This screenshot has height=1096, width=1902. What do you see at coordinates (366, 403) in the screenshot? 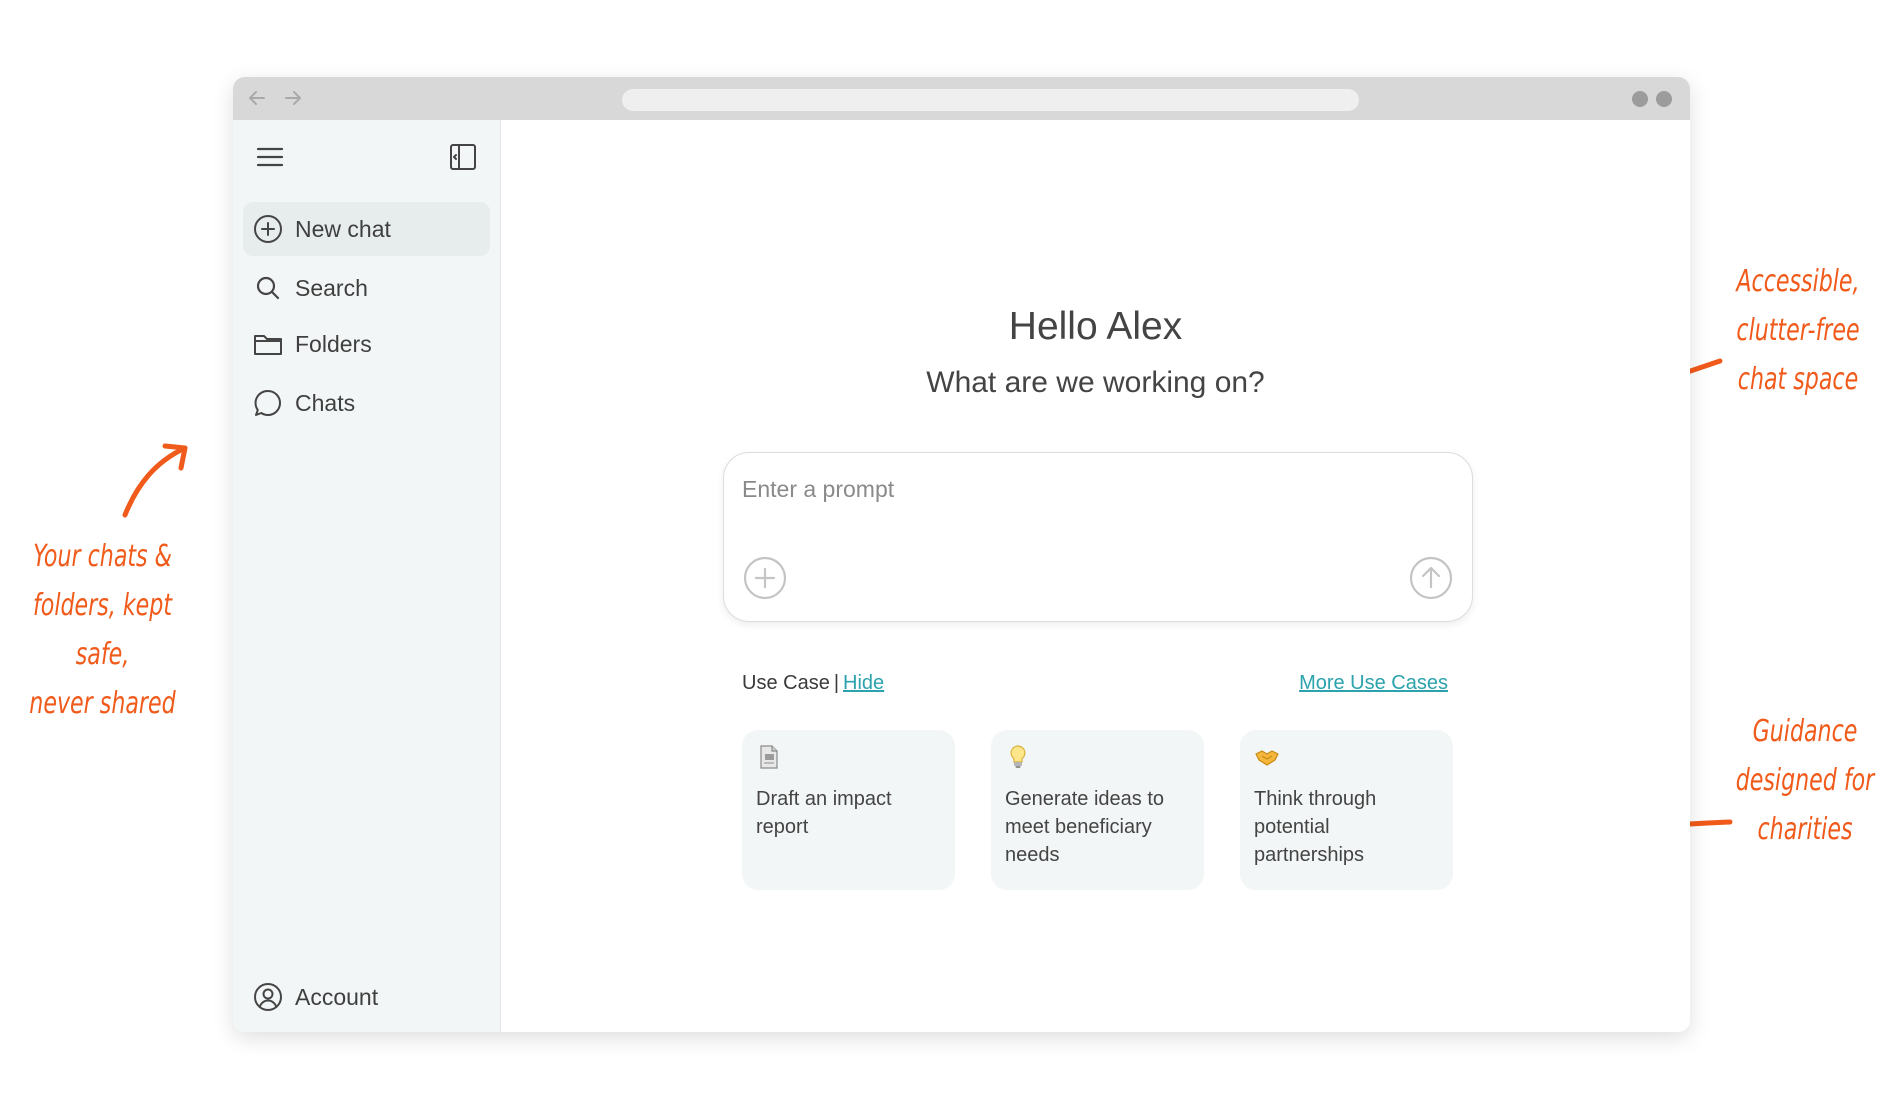
I see `sidebar-item-chats: Chats` at bounding box center [366, 403].